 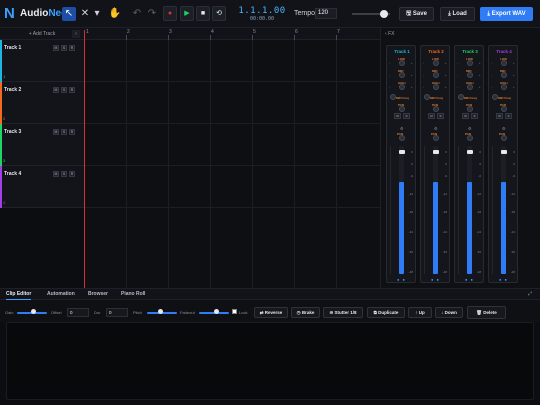 What do you see at coordinates (449, 312) in the screenshot?
I see `move-down-button: ↓ Down` at bounding box center [449, 312].